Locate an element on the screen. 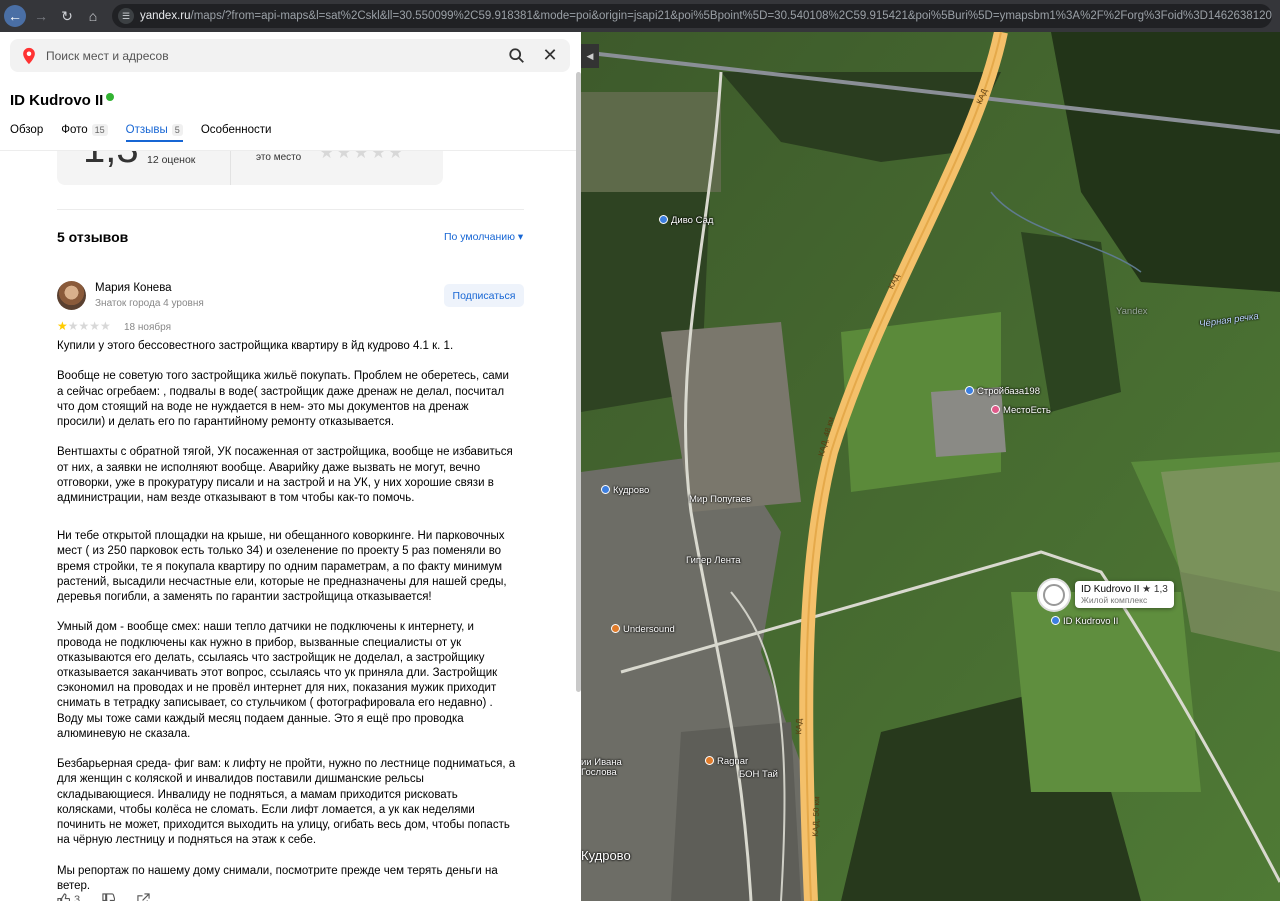 The width and height of the screenshot is (1280, 901). poi-mestoest: МестоЕсть is located at coordinates (1021, 410).